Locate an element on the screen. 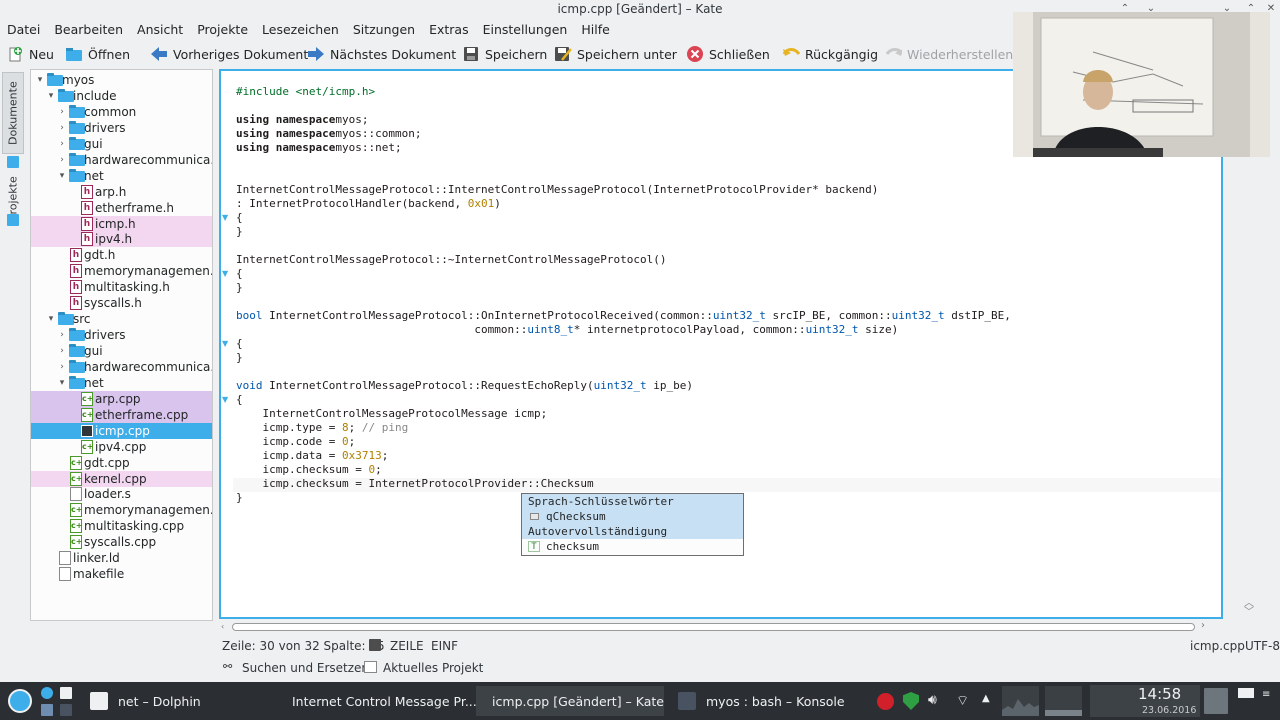 This screenshot has height=720, width=1280. menu-einstellungen: Einstellungen is located at coordinates (525, 29).